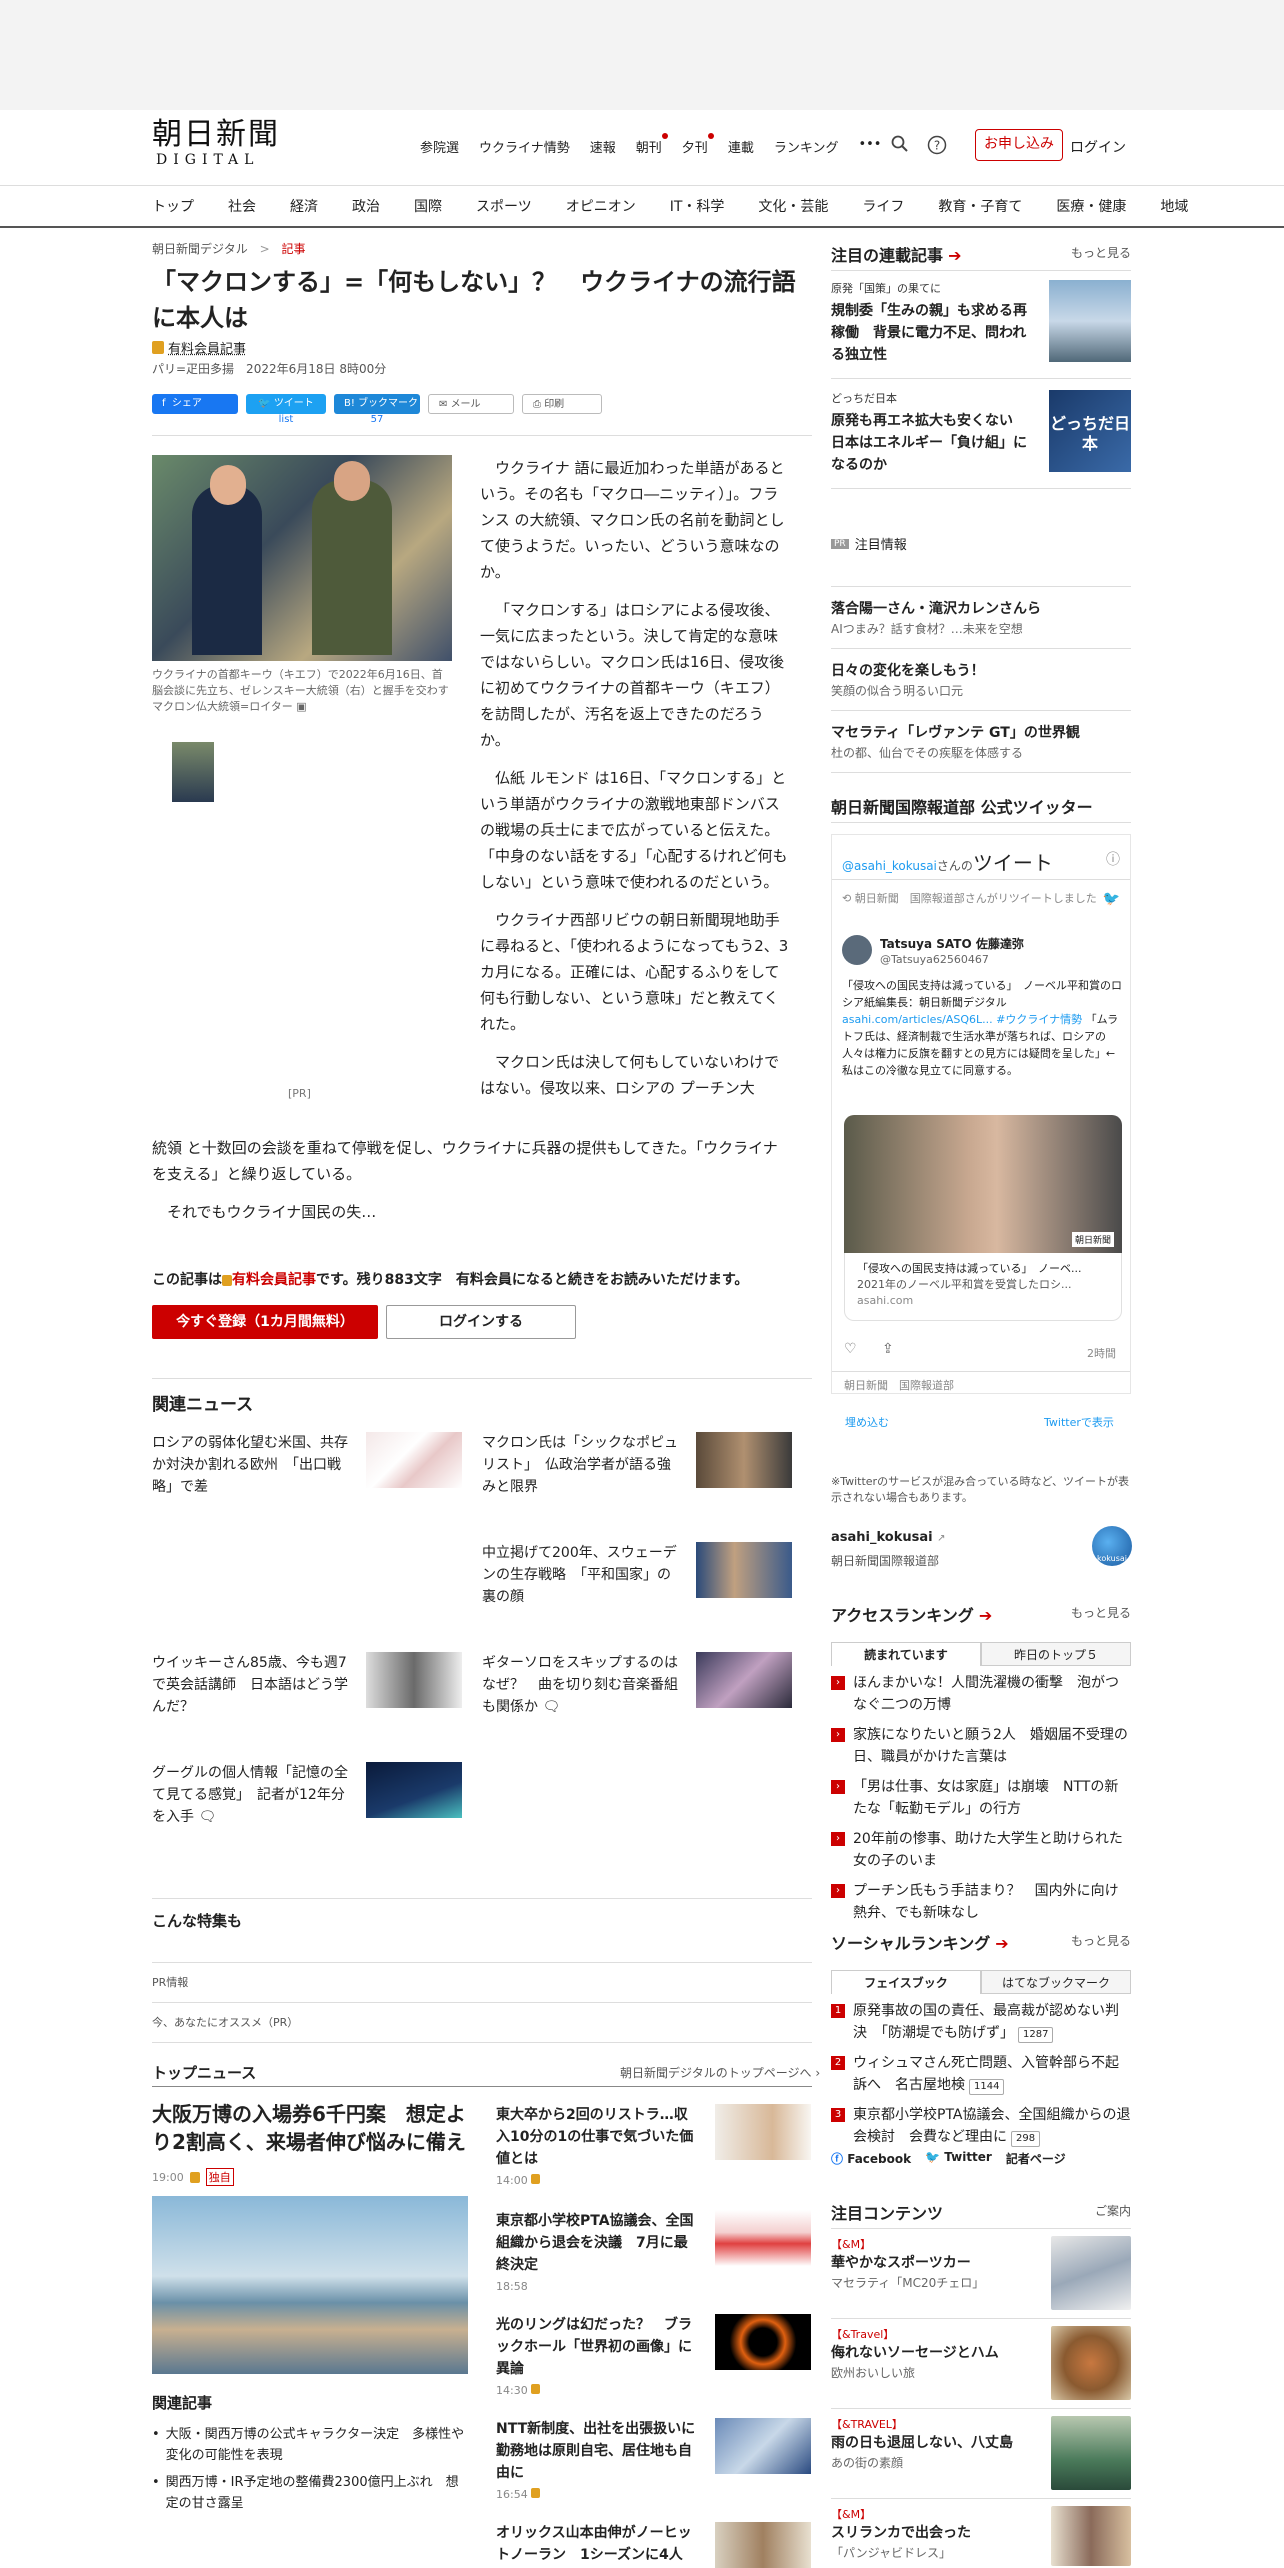 Image resolution: width=1284 pixels, height=2568 pixels. Describe the element at coordinates (603, 146) in the screenshot. I see `topnav-item: 速報` at that location.